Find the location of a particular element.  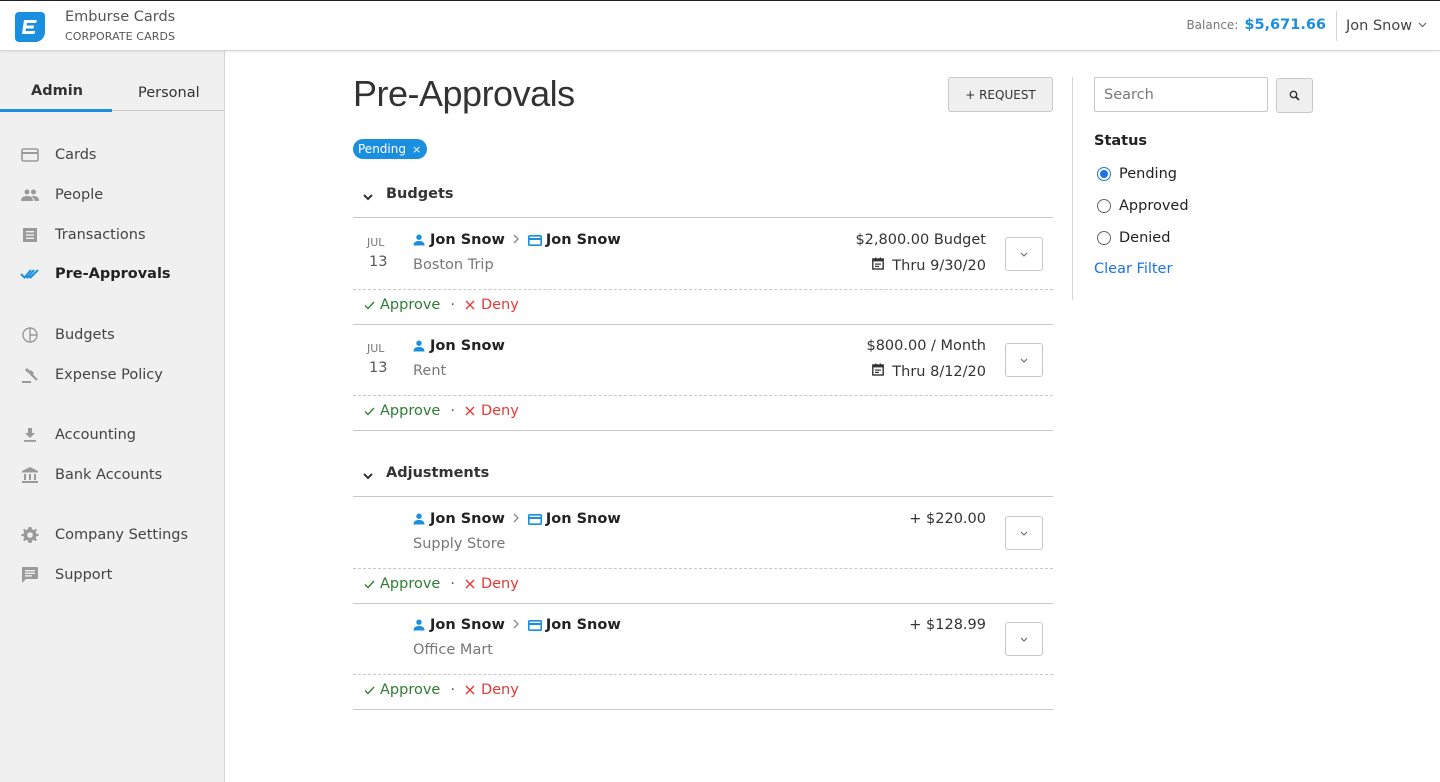

user-name: Jon Snow is located at coordinates (1379, 26).